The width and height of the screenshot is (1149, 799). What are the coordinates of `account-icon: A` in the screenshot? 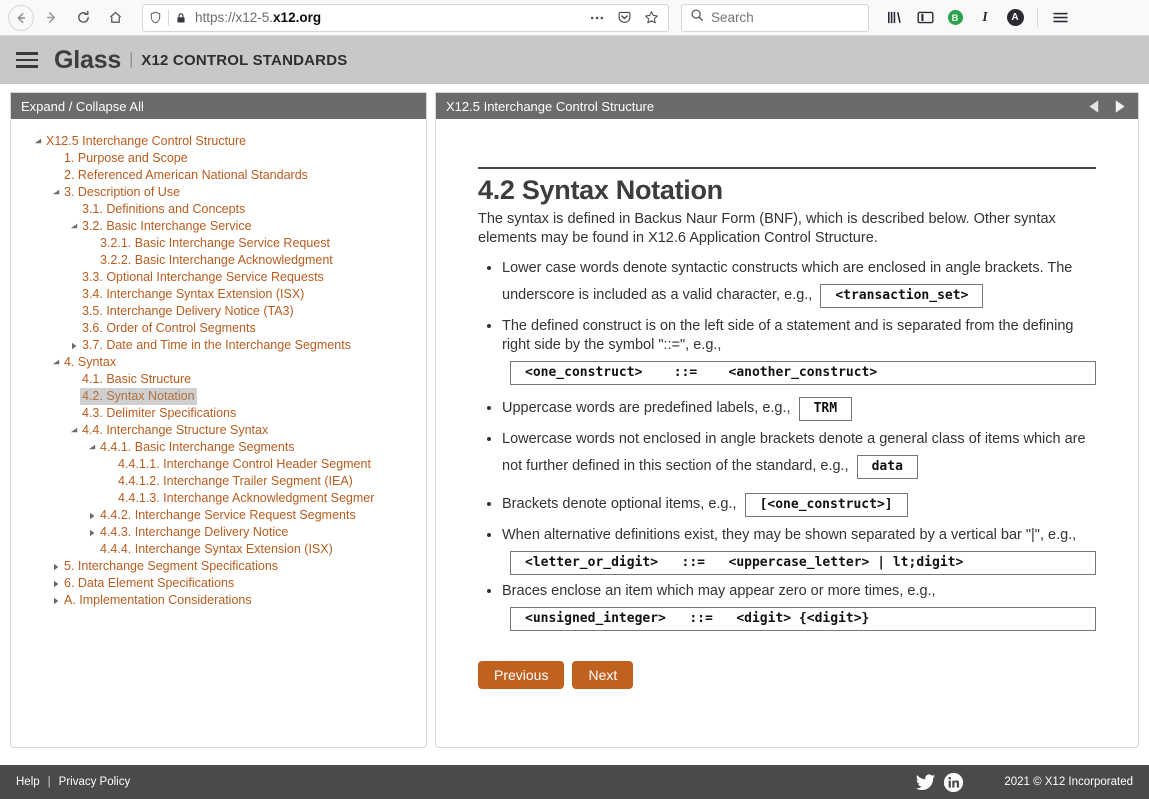 It's located at (1015, 18).